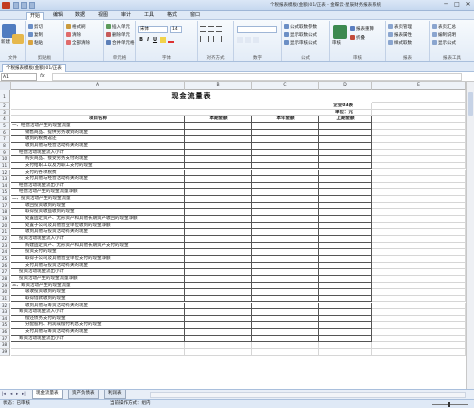  I want to click on row-header: 14, so click(5, 186).